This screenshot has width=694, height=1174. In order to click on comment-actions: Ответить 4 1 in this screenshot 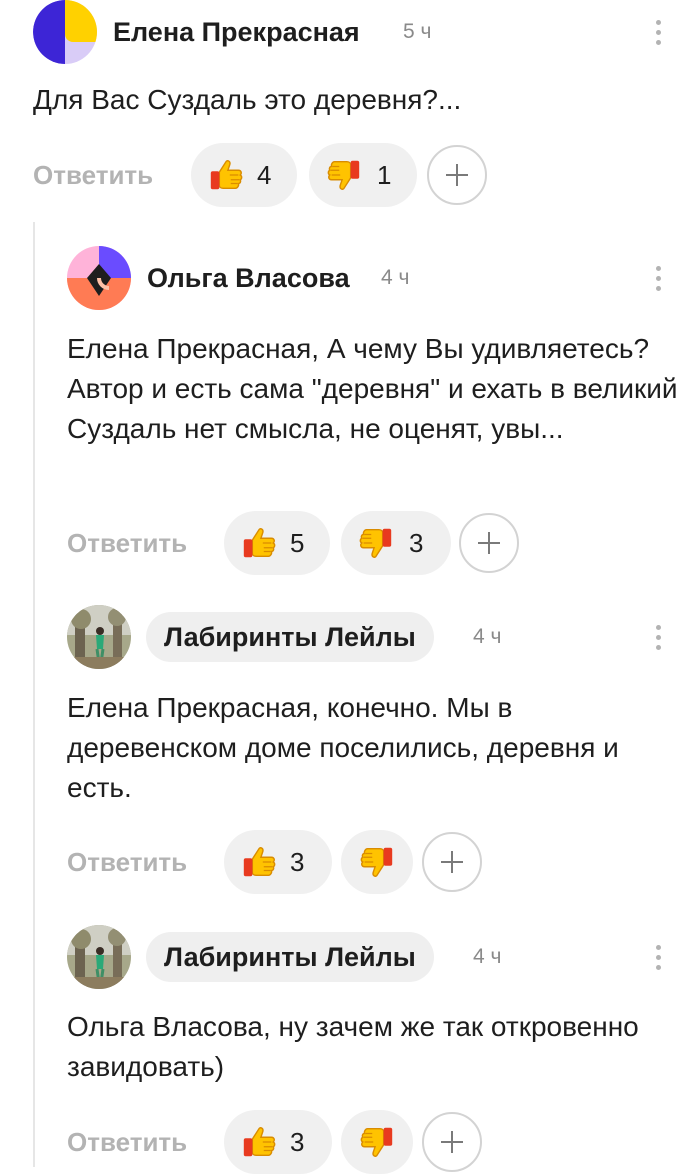, I will do `click(263, 175)`.